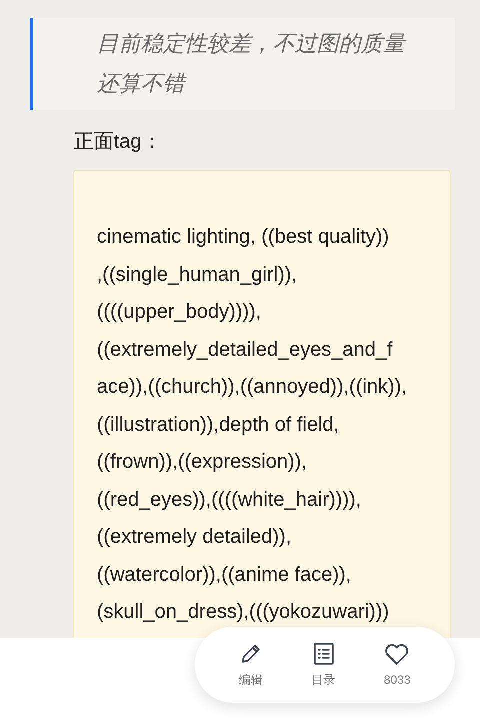  Describe the element at coordinates (202, 462) in the screenshot. I see `code-line: ((frown)),((expression)),` at that location.